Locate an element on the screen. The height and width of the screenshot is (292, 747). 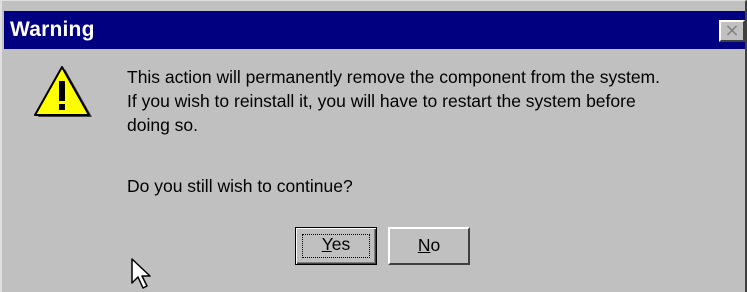
no-button-label: No is located at coordinates (429, 245).